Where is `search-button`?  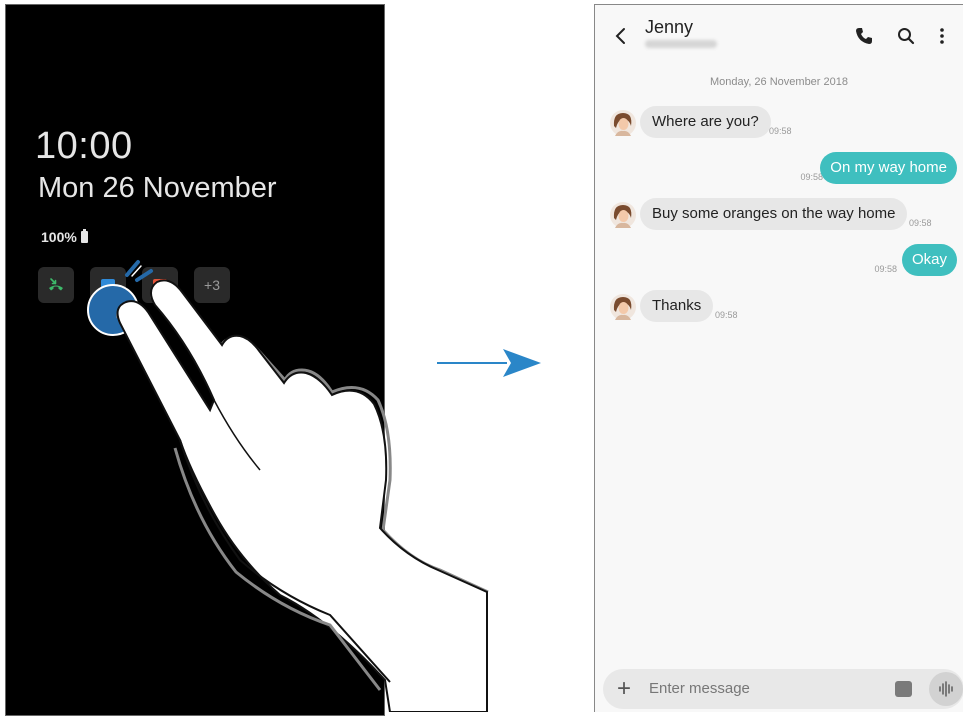 search-button is located at coordinates (906, 36).